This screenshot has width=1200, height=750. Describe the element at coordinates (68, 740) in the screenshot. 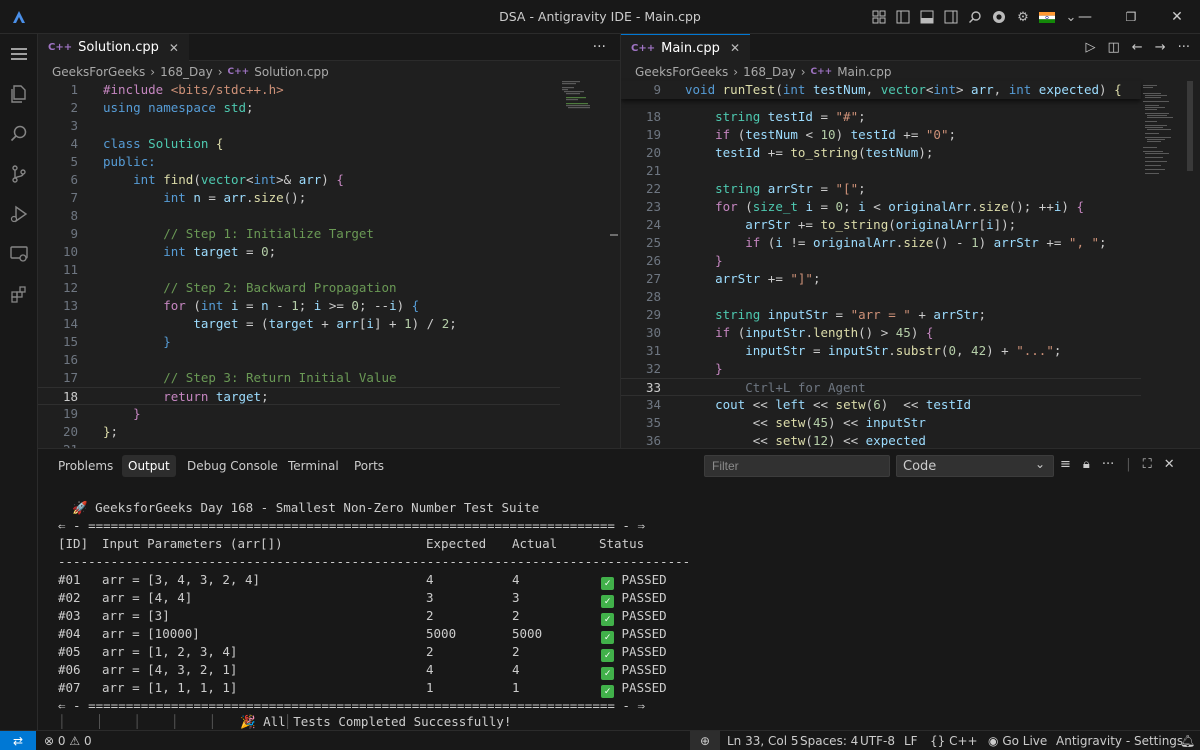

I see `problems-indicator: ⊗ 0 ⚠ 0` at that location.